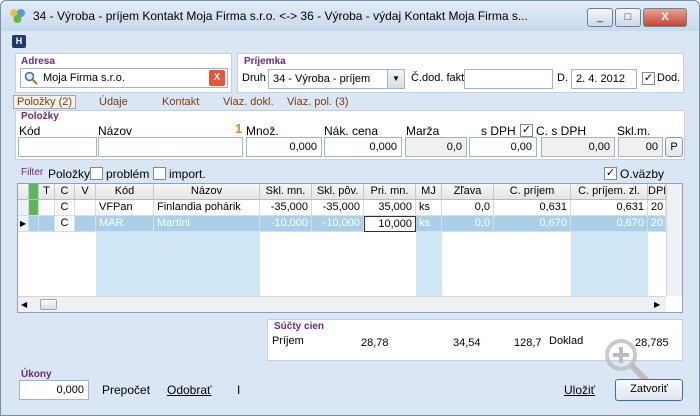 The height and width of the screenshot is (416, 700). I want to click on grid-header-t: T, so click(47, 192).